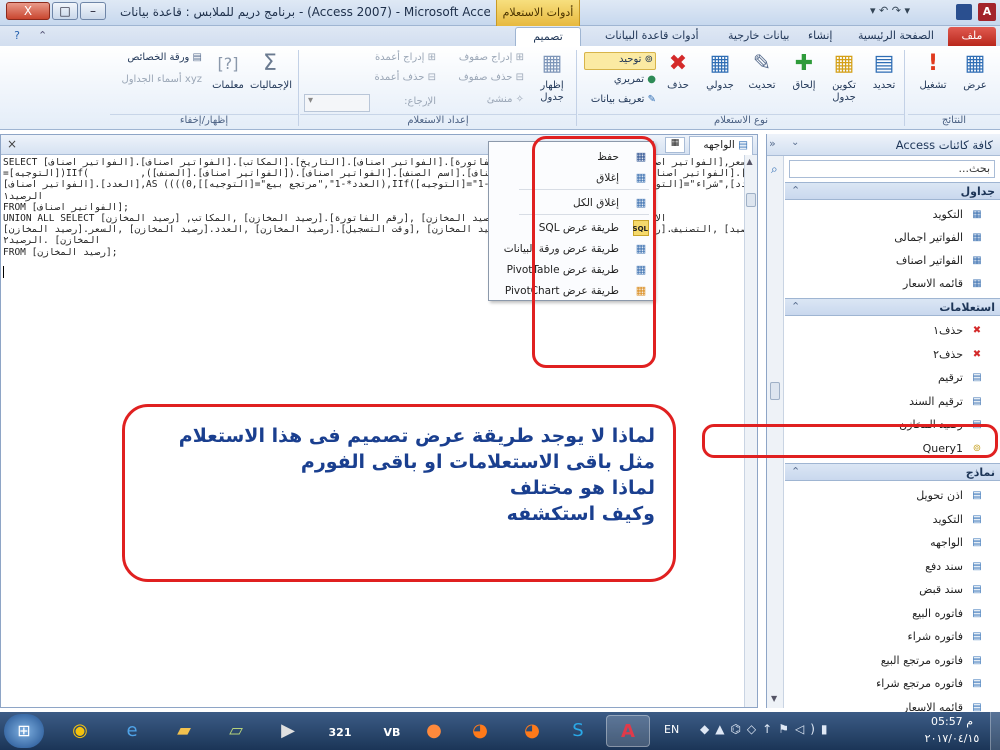  Describe the element at coordinates (941, 589) in the screenshot. I see `nav-item-label: سند قبض` at that location.